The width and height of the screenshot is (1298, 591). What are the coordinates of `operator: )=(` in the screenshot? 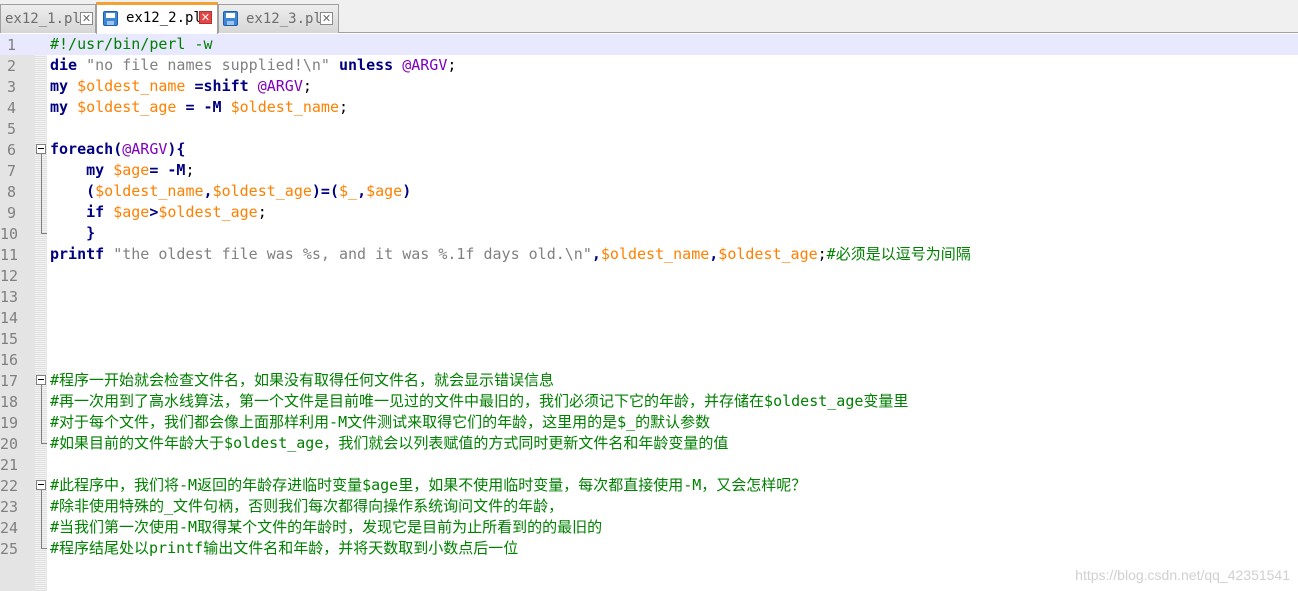 It's located at (325, 191).